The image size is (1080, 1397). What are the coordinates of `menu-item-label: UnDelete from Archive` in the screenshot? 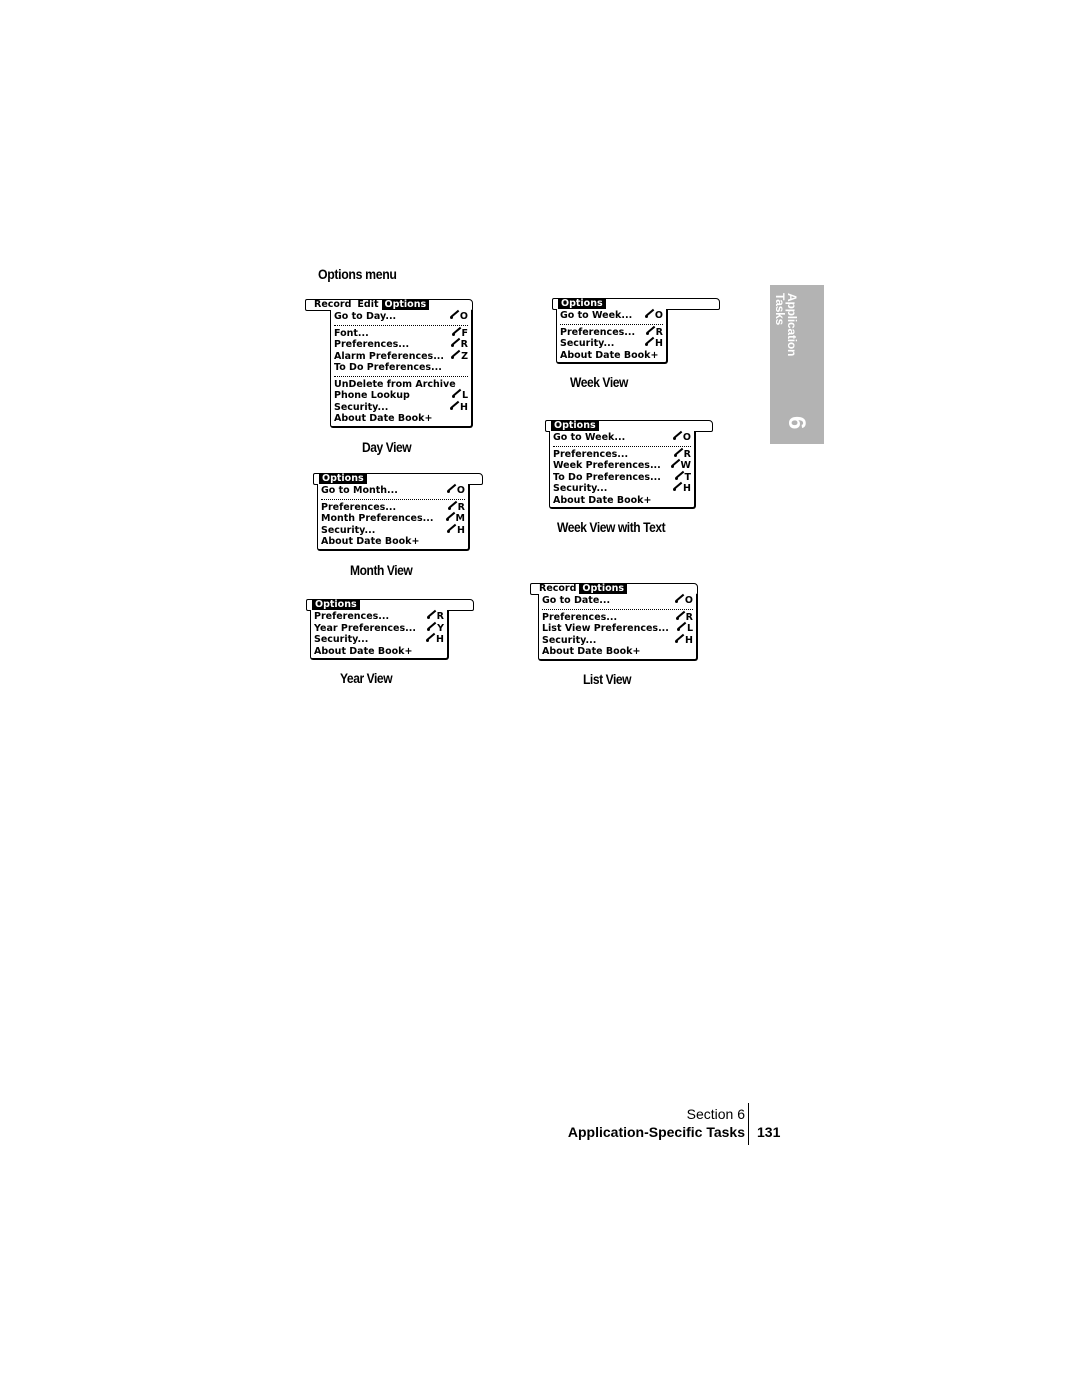 It's located at (395, 384).